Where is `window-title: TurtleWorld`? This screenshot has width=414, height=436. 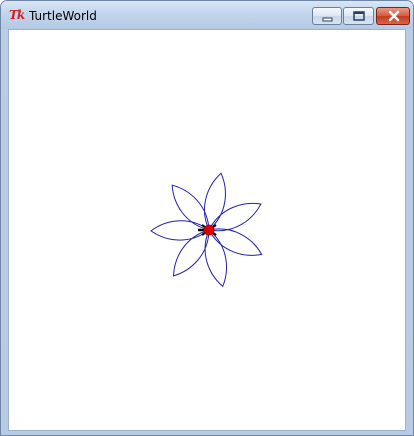 window-title: TurtleWorld is located at coordinates (63, 16).